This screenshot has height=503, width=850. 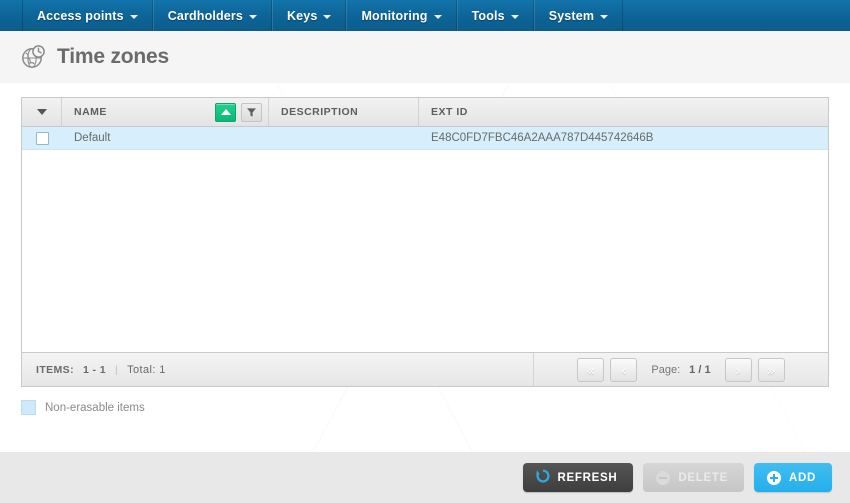 I want to click on nav-item-keys: Keys, so click(x=309, y=15).